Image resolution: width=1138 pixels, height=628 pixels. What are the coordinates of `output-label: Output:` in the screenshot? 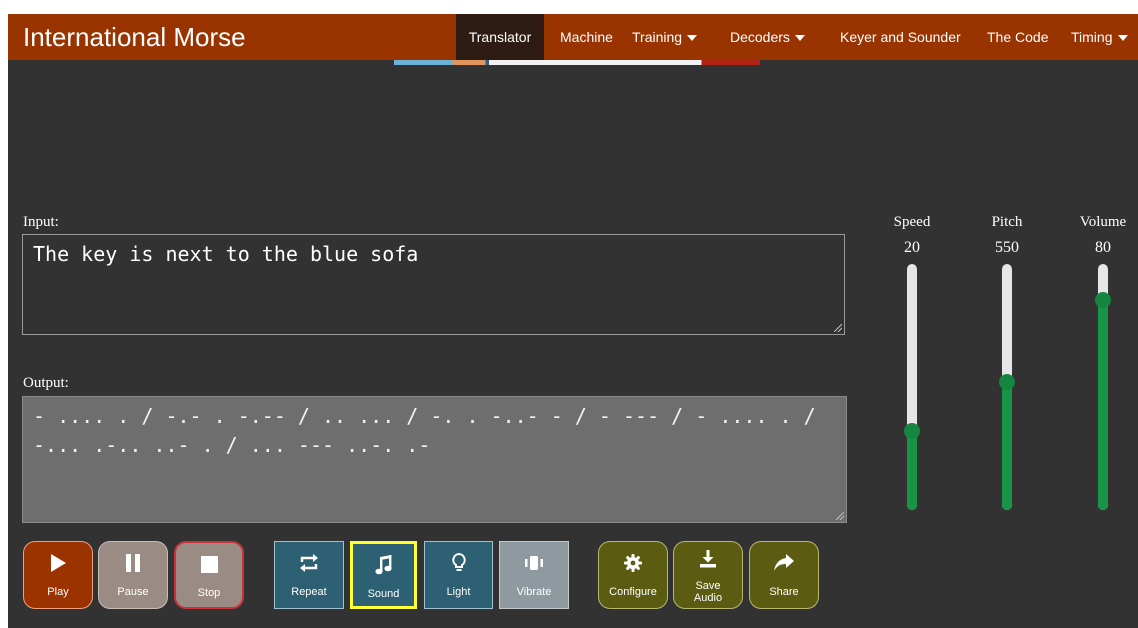 It's located at (46, 383).